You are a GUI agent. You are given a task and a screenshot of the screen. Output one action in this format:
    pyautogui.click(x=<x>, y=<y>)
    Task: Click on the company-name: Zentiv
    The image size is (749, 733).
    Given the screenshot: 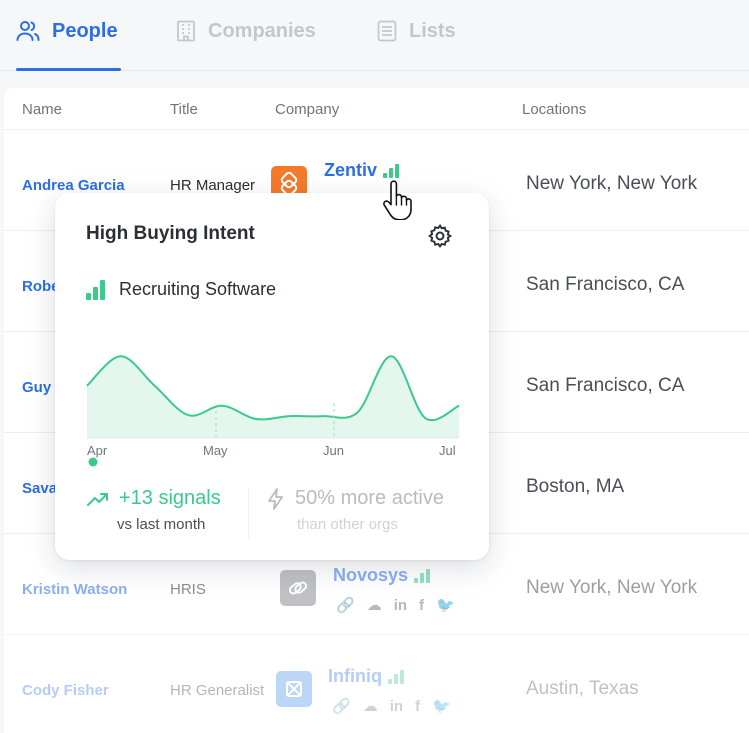 What is the action you would take?
    pyautogui.click(x=351, y=170)
    